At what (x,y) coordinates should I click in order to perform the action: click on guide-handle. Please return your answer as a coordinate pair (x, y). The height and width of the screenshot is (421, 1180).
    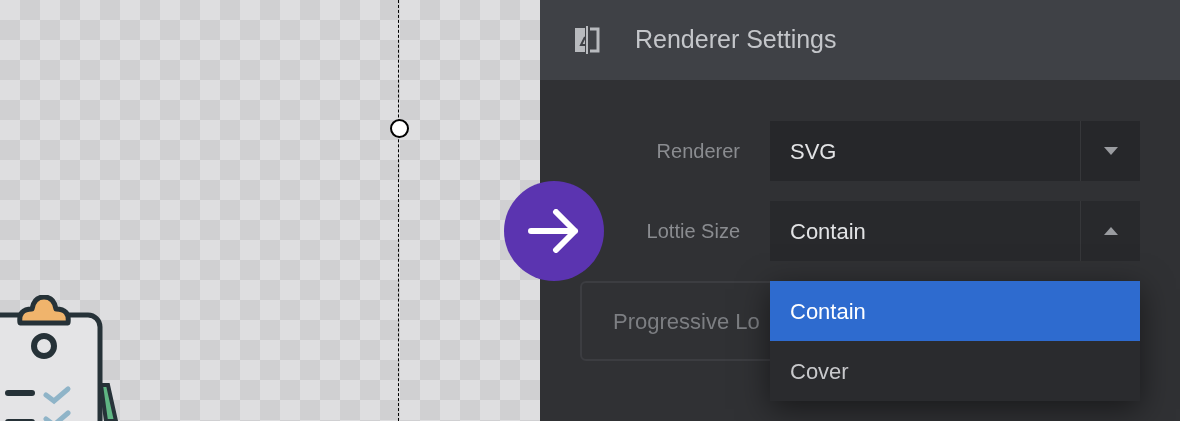
    Looking at the image, I should click on (399, 128).